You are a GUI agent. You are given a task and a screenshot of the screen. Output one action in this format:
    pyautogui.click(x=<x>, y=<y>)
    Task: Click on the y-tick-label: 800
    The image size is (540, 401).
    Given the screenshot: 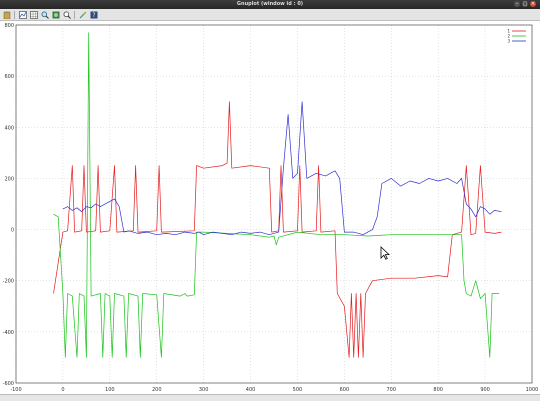 What is the action you would take?
    pyautogui.click(x=9, y=26)
    